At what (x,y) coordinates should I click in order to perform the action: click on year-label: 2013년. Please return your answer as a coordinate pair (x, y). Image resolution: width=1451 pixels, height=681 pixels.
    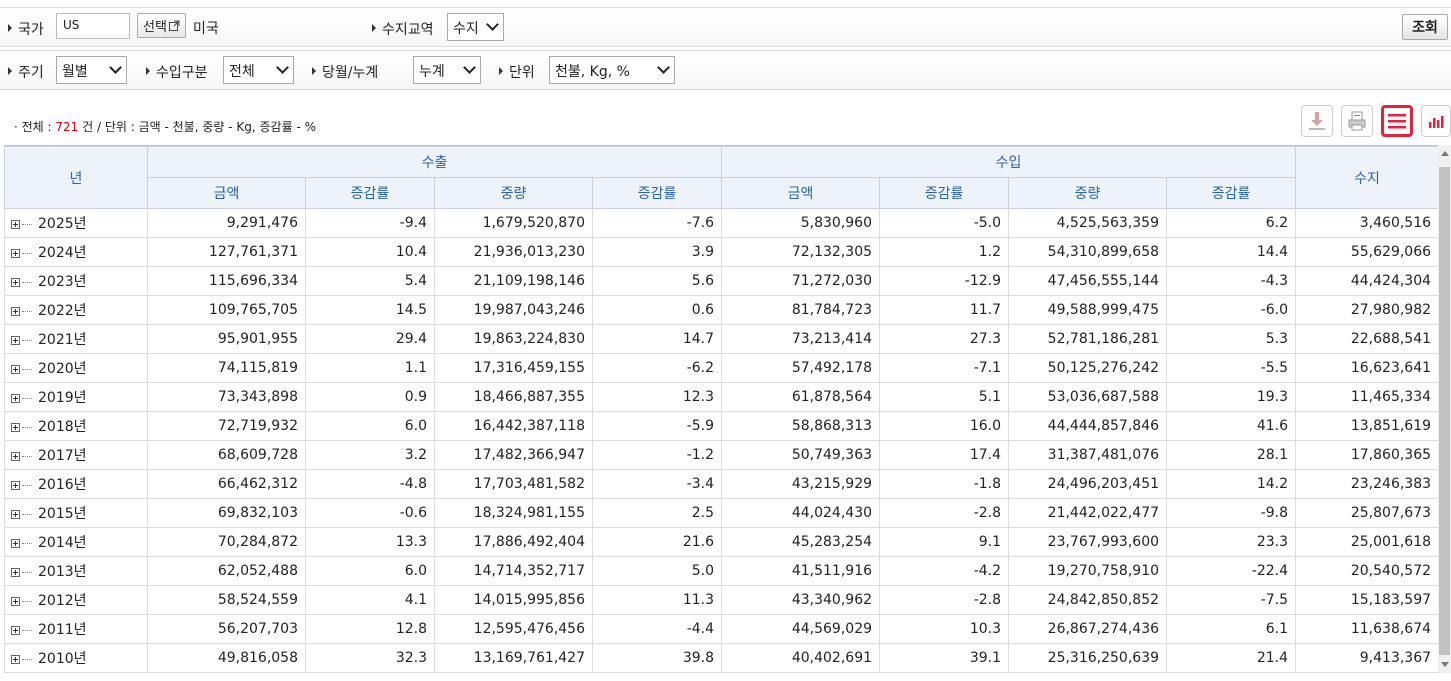
    Looking at the image, I should click on (62, 572).